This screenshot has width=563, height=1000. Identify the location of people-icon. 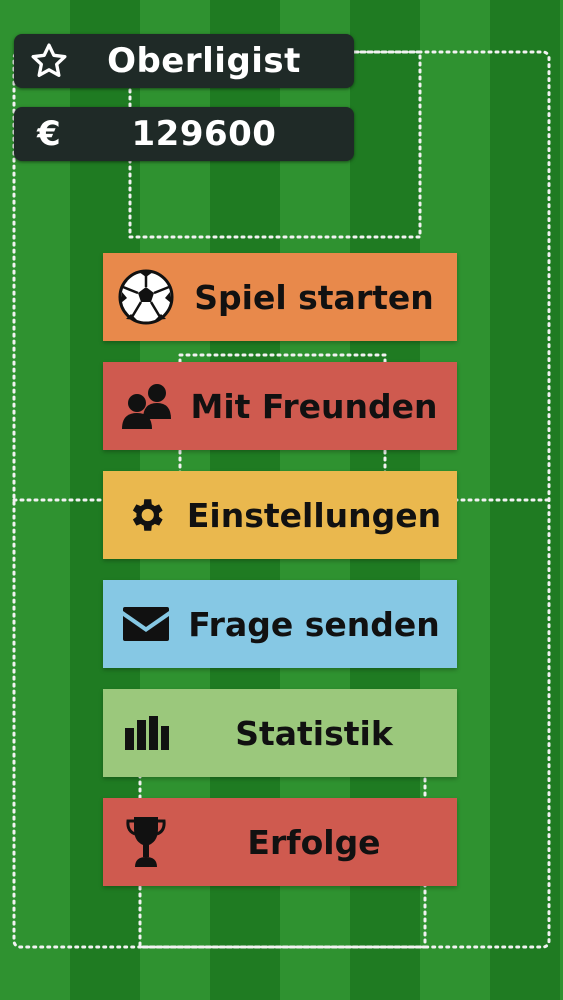
(146, 406).